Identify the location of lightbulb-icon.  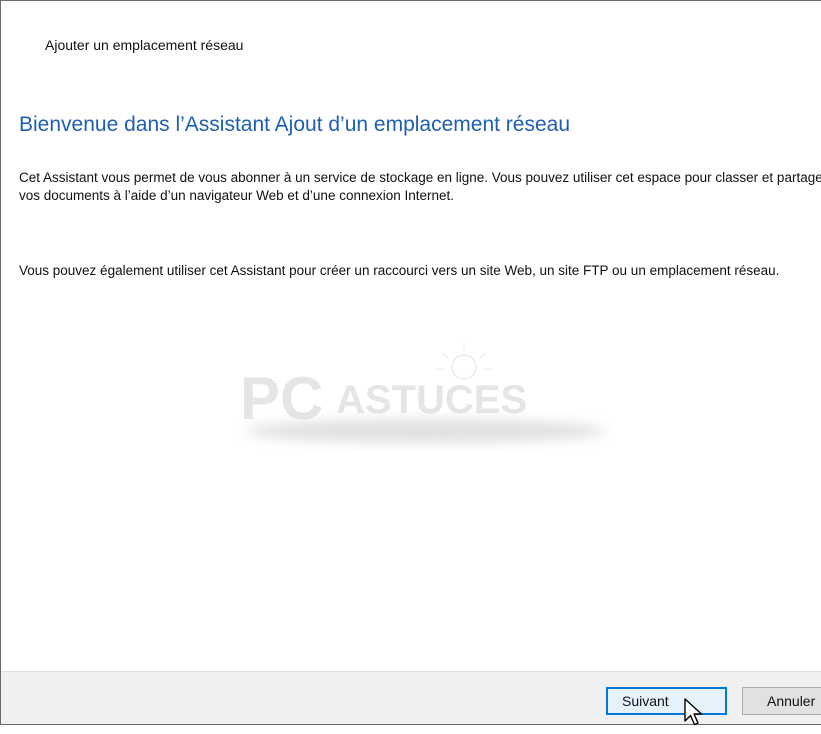
(464, 361).